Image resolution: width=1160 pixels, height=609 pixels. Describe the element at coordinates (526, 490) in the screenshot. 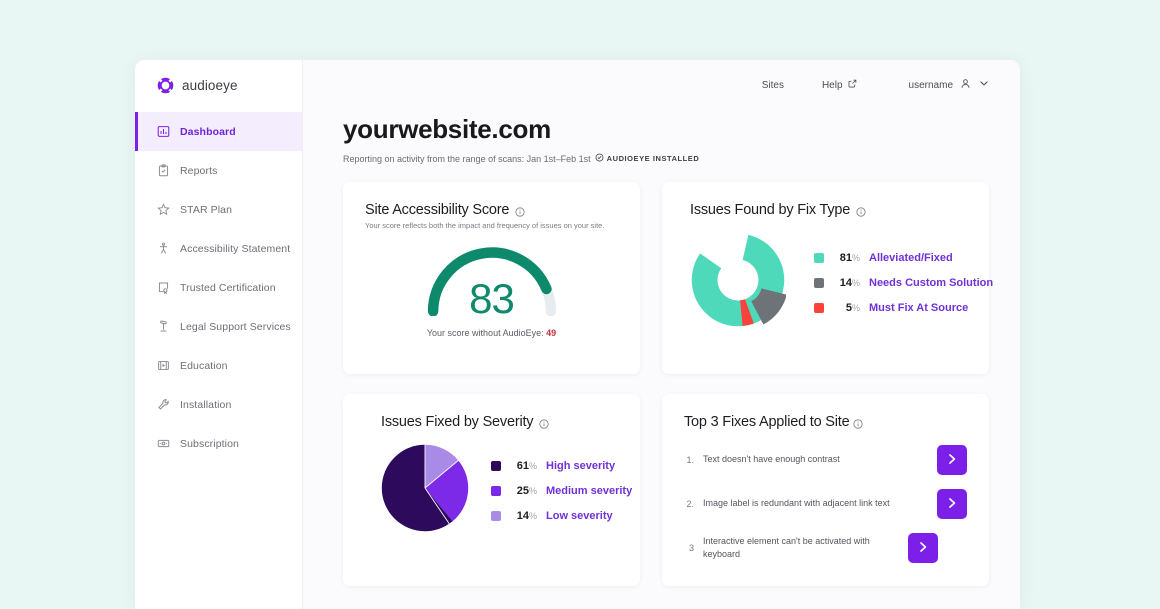

I see `legend-value: 25%` at that location.